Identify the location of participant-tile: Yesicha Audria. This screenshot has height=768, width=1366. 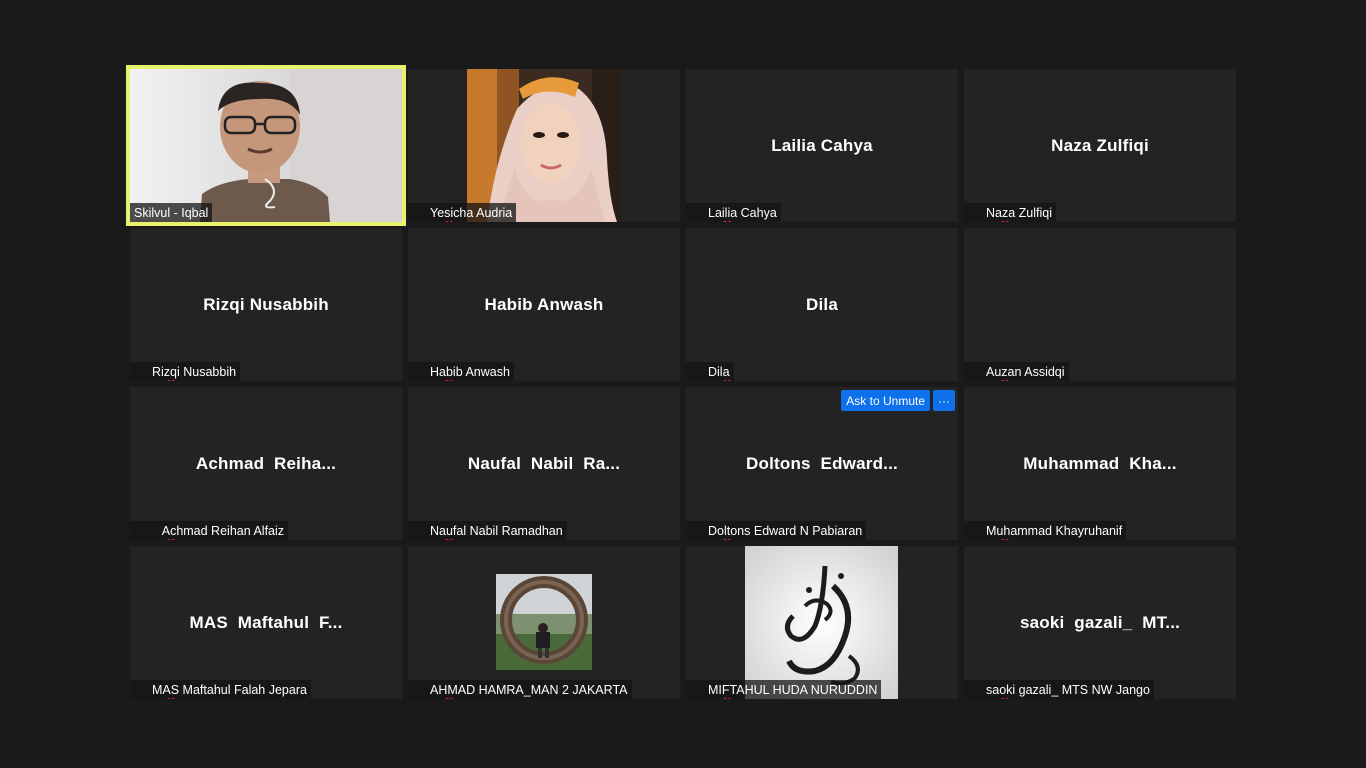
(544, 145).